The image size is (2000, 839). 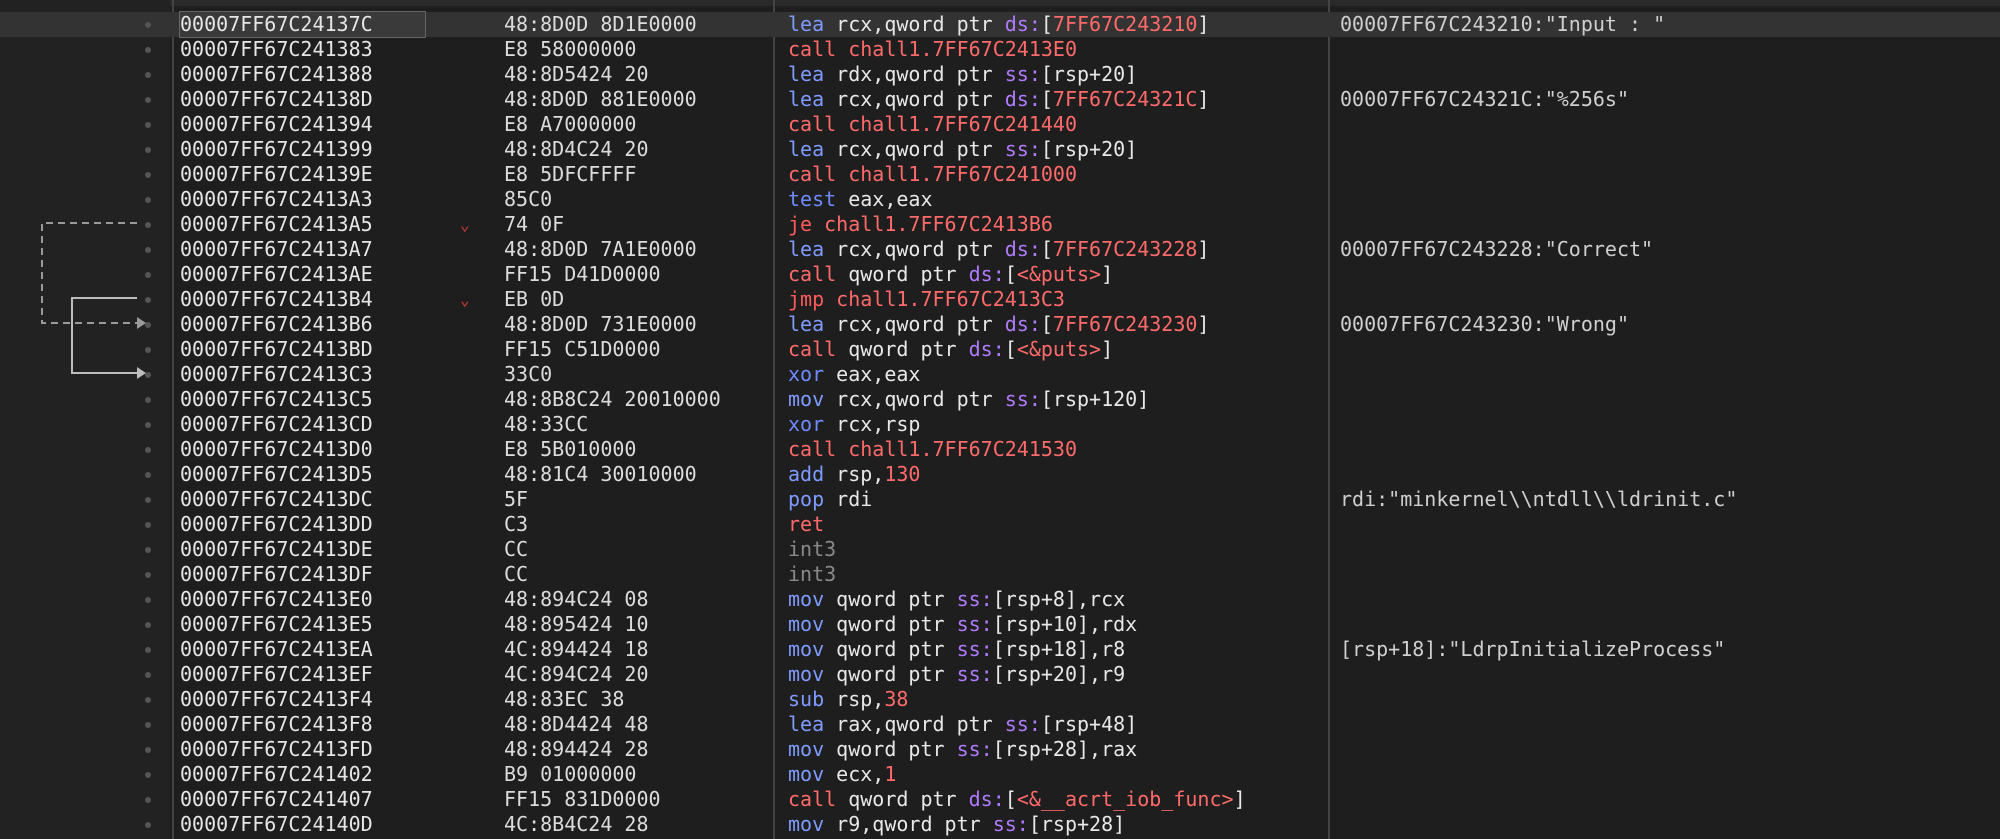 I want to click on instruction-cell: call chall1.7FF67C241440, so click(x=932, y=124).